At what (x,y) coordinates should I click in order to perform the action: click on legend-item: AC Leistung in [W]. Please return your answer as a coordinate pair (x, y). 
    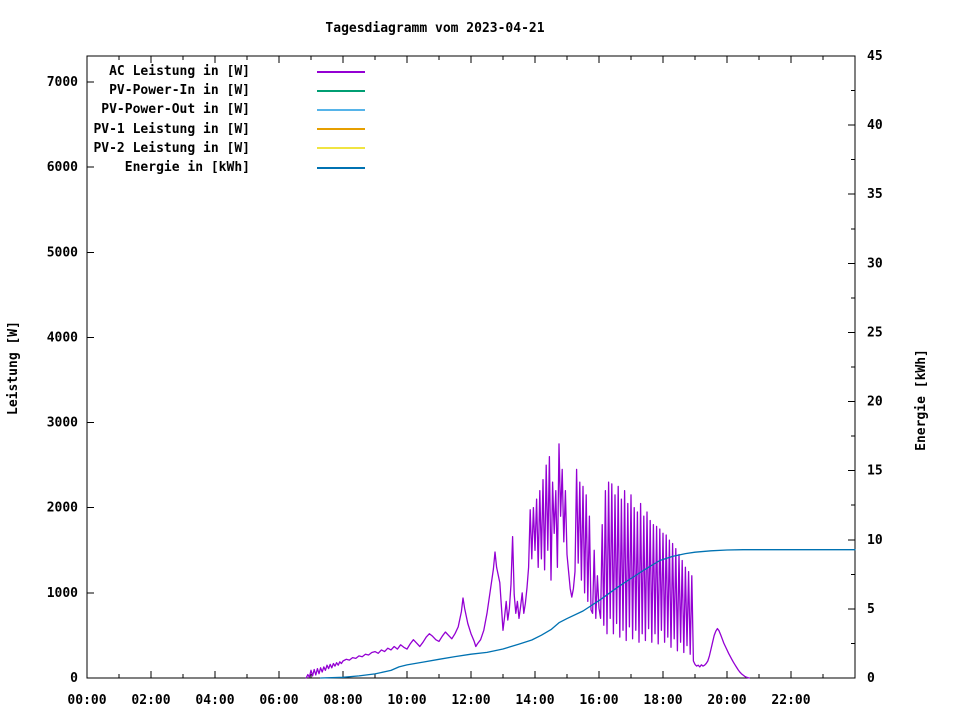
    Looking at the image, I should click on (227, 71).